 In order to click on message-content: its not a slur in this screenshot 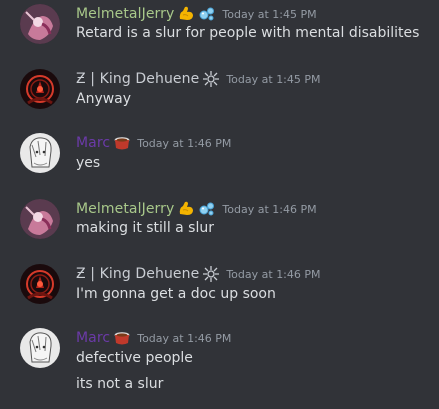, I will do `click(120, 384)`.